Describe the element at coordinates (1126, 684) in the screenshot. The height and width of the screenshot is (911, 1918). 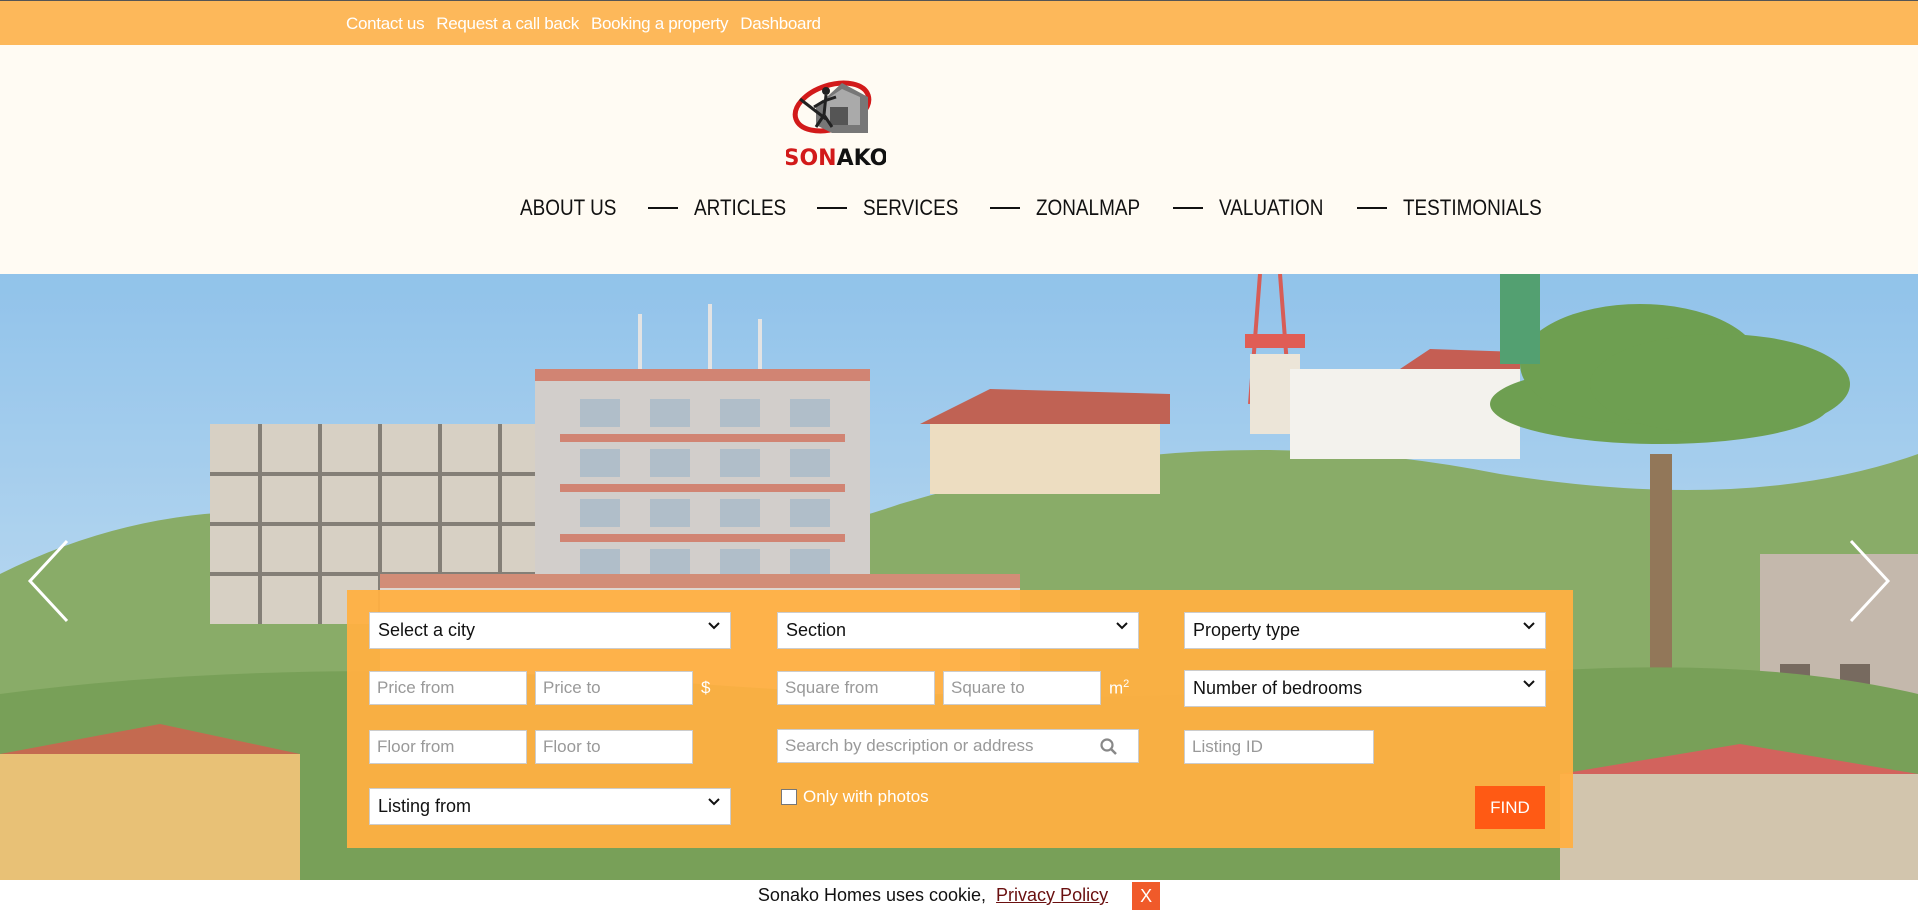
I see `area-unit-exponent: 2` at that location.